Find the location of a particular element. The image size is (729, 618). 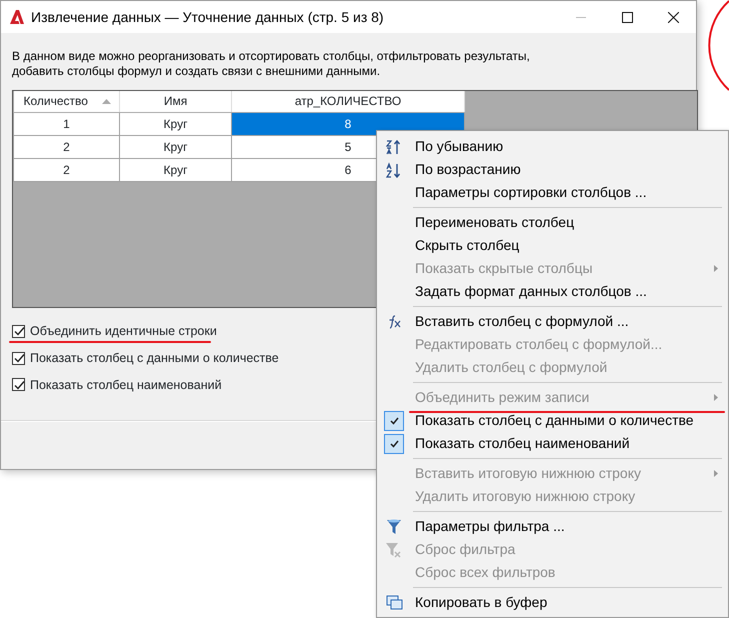

menu-item: Показать столбец с данными о количестве is located at coordinates (553, 420).